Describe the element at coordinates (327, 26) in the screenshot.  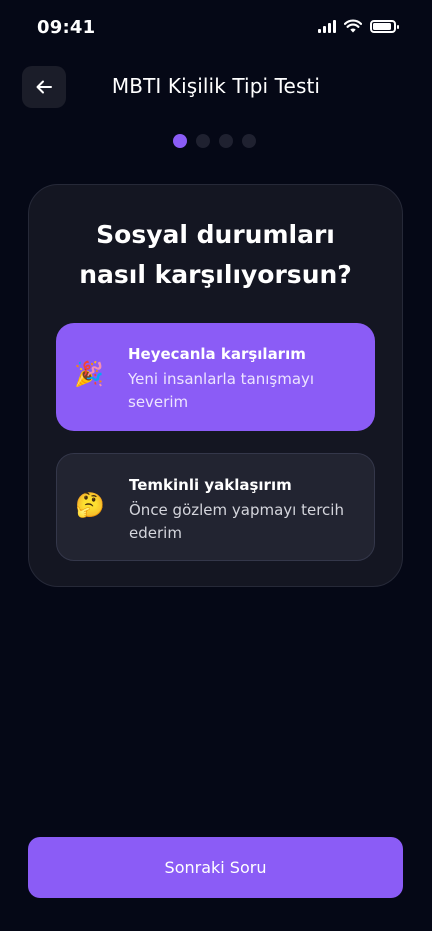
I see `cellular-signal-icon` at that location.